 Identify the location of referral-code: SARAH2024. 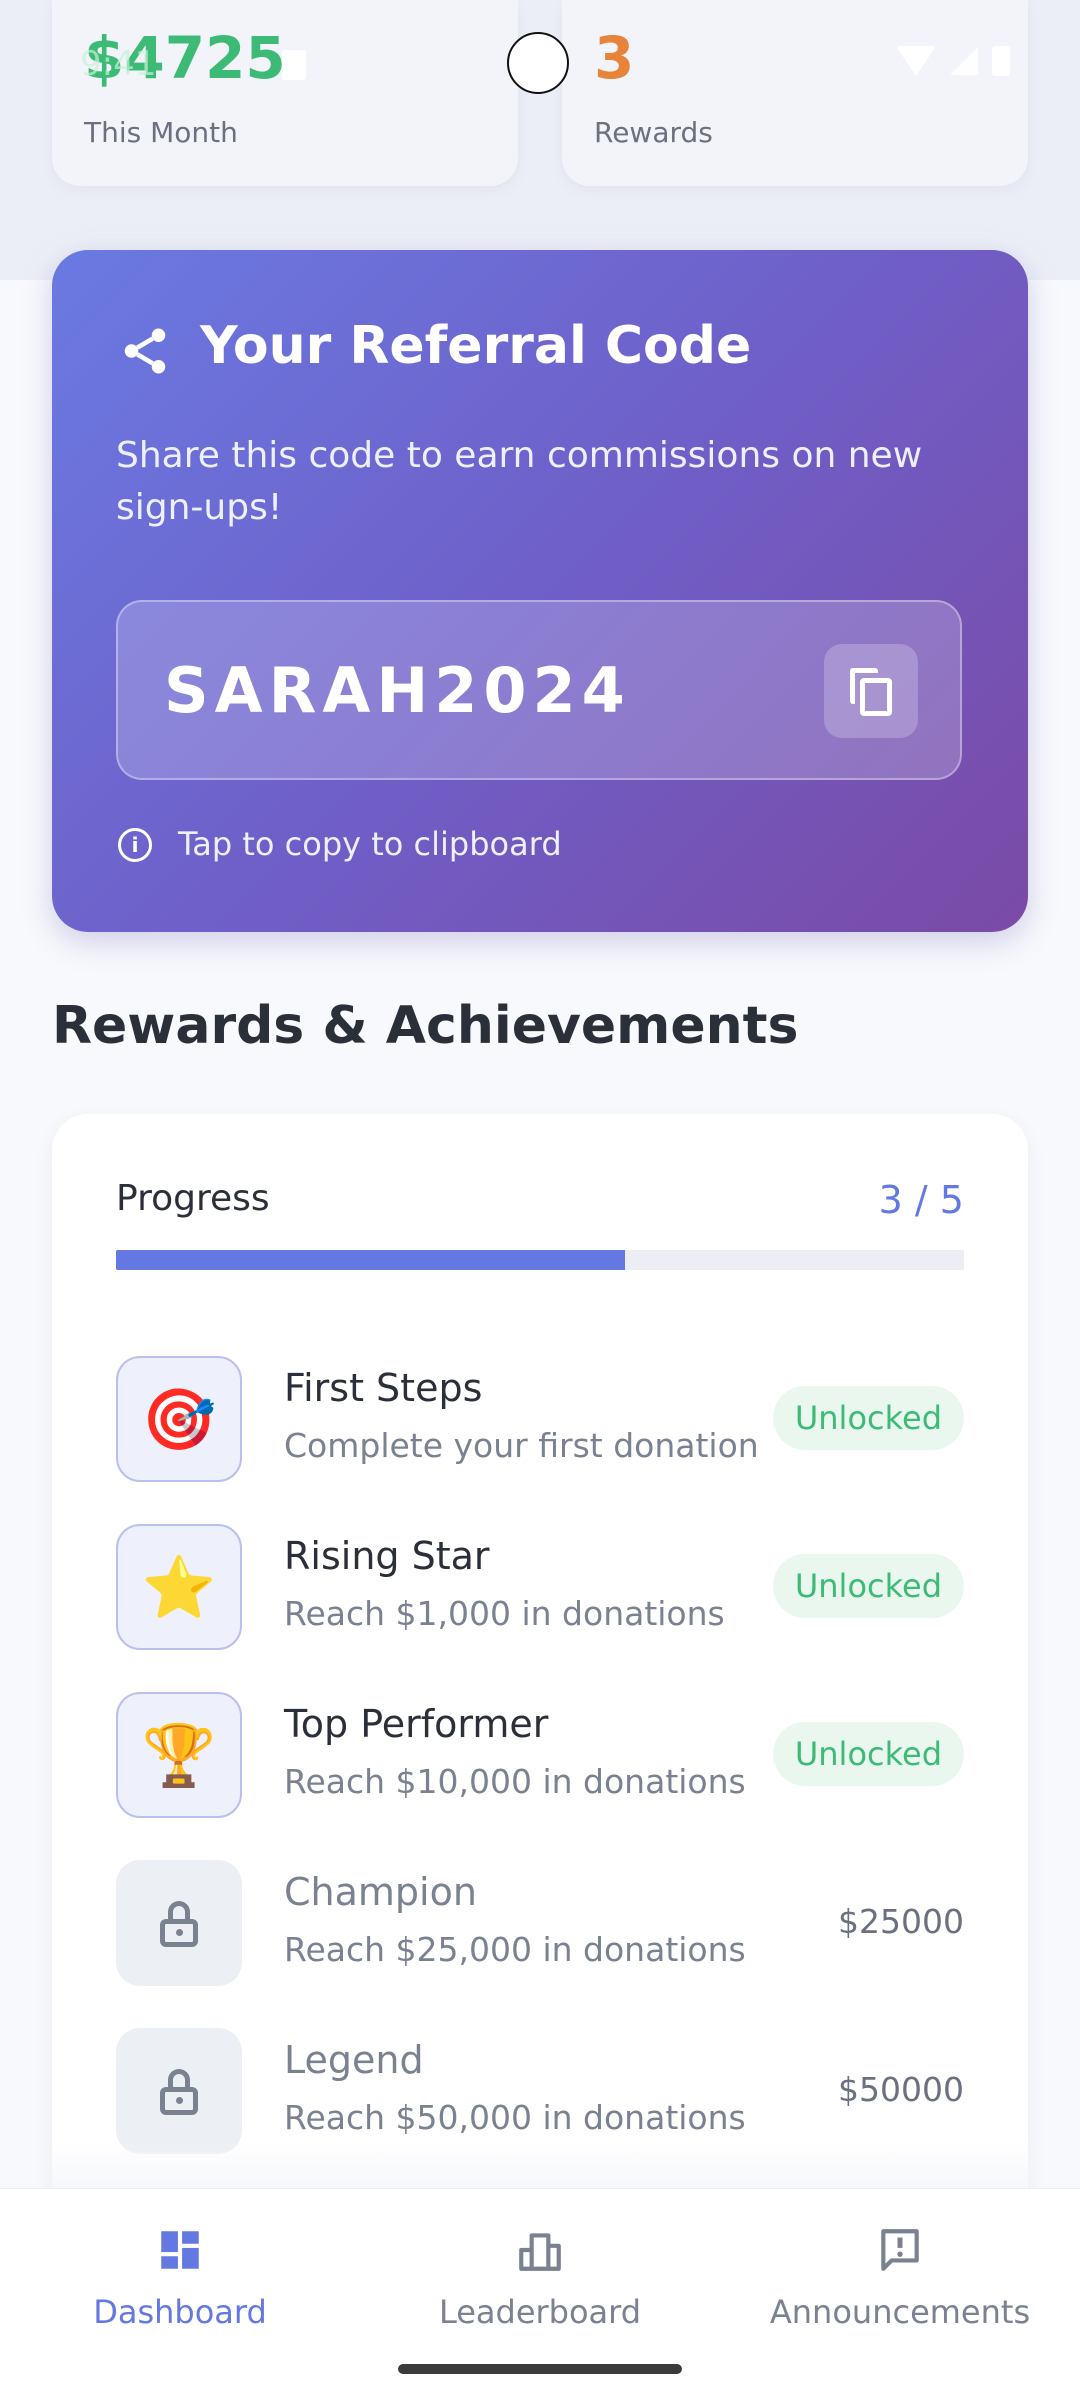
(397, 690).